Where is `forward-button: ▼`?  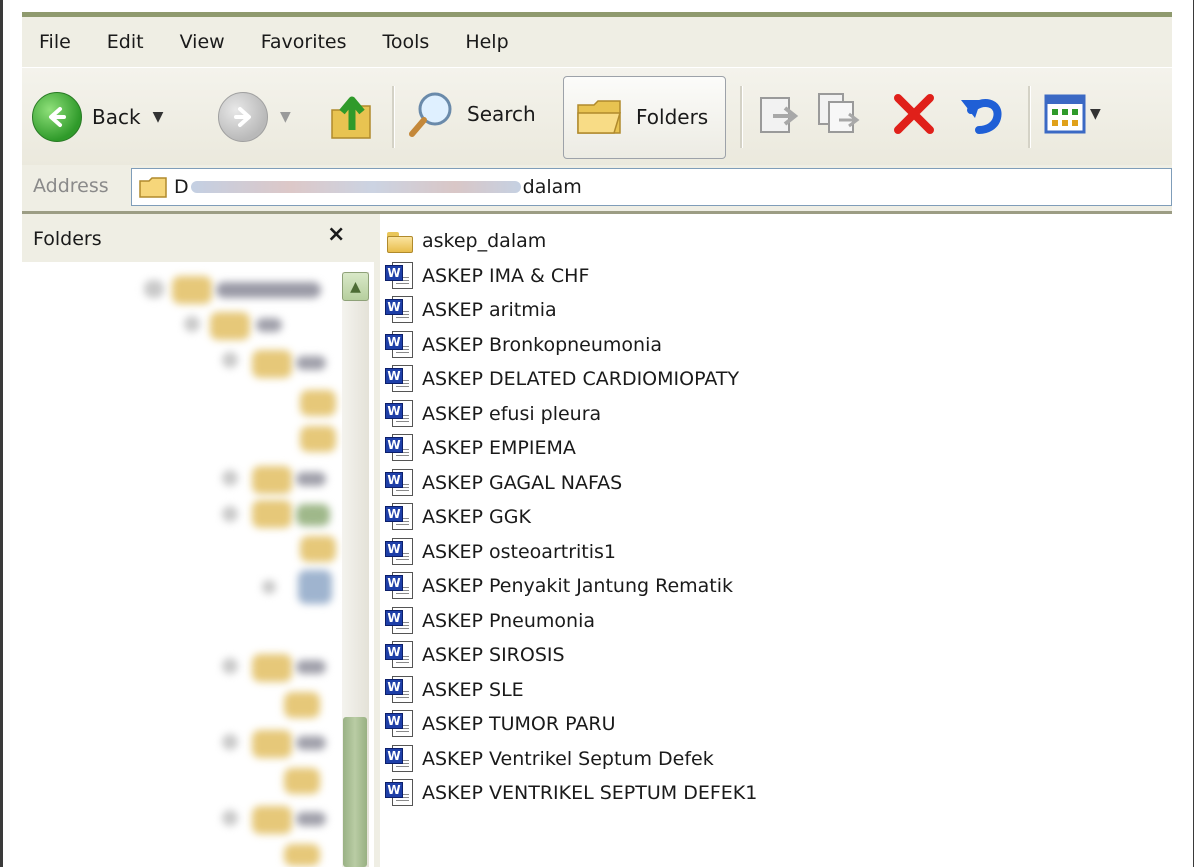
forward-button: ▼ is located at coordinates (254, 117).